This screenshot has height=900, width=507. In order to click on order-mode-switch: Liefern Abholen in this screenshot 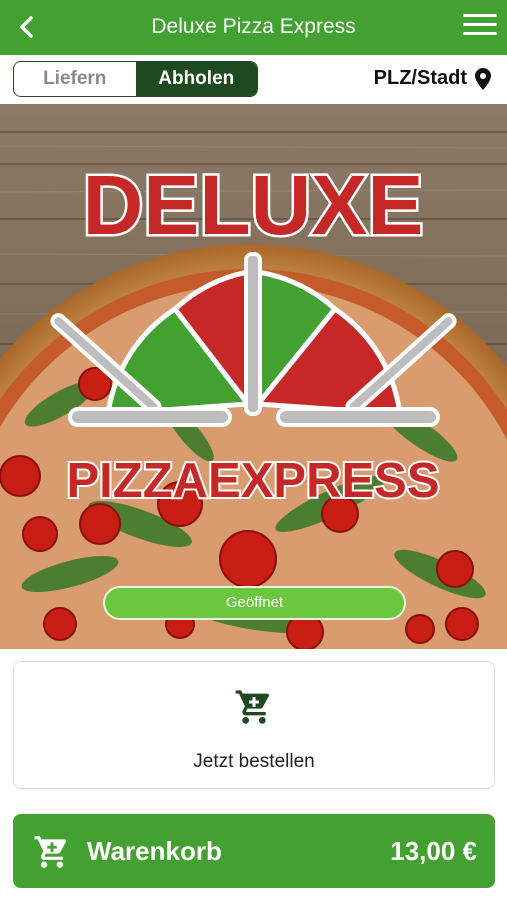, I will do `click(135, 79)`.